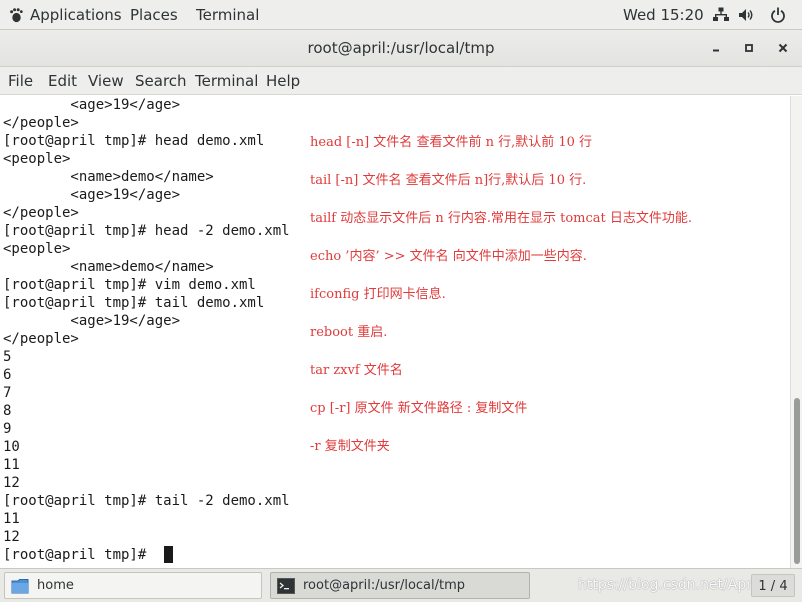 The width and height of the screenshot is (802, 602). Describe the element at coordinates (16, 15) in the screenshot. I see `gnome-foot-icon` at that location.